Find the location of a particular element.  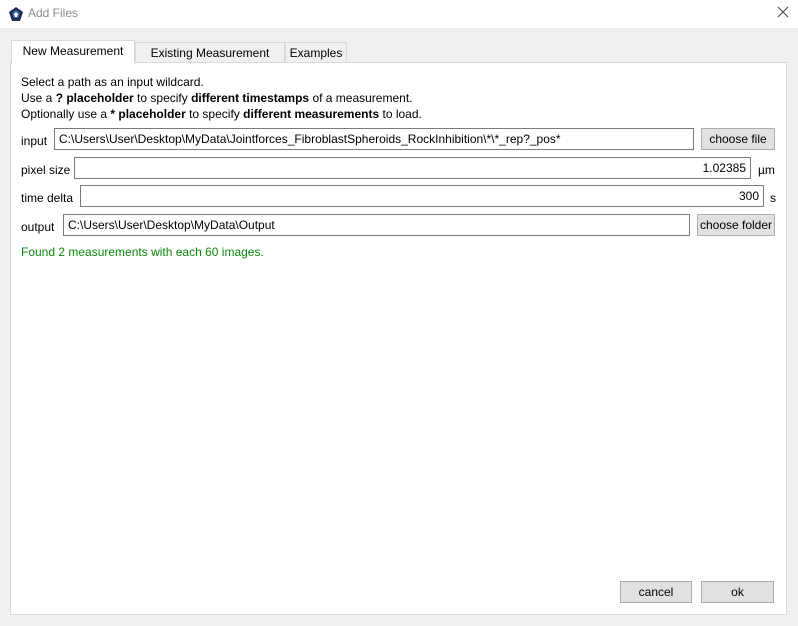

close-button is located at coordinates (783, 13).